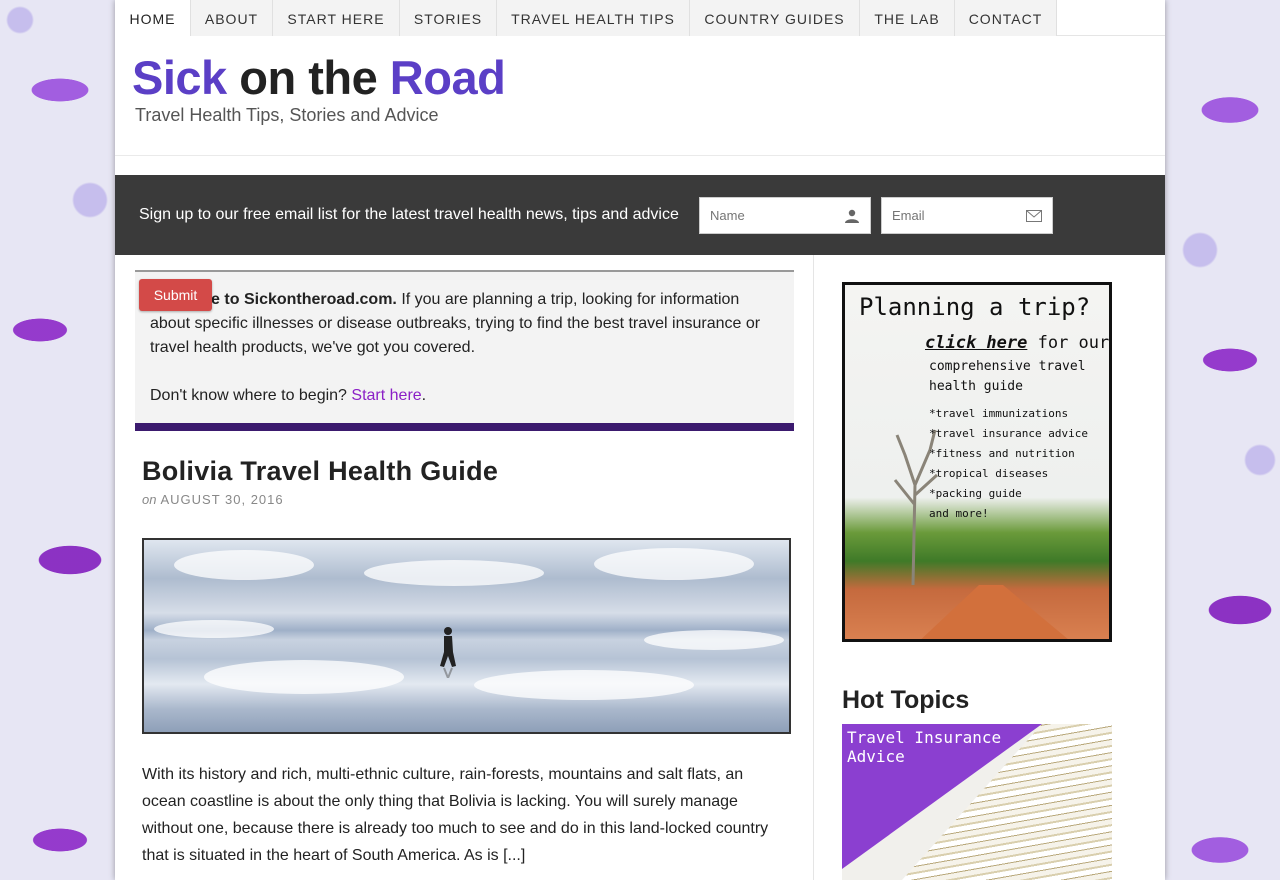 This screenshot has height=880, width=1280. Describe the element at coordinates (975, 307) in the screenshot. I see `ad-headline: Planning a trip?` at that location.